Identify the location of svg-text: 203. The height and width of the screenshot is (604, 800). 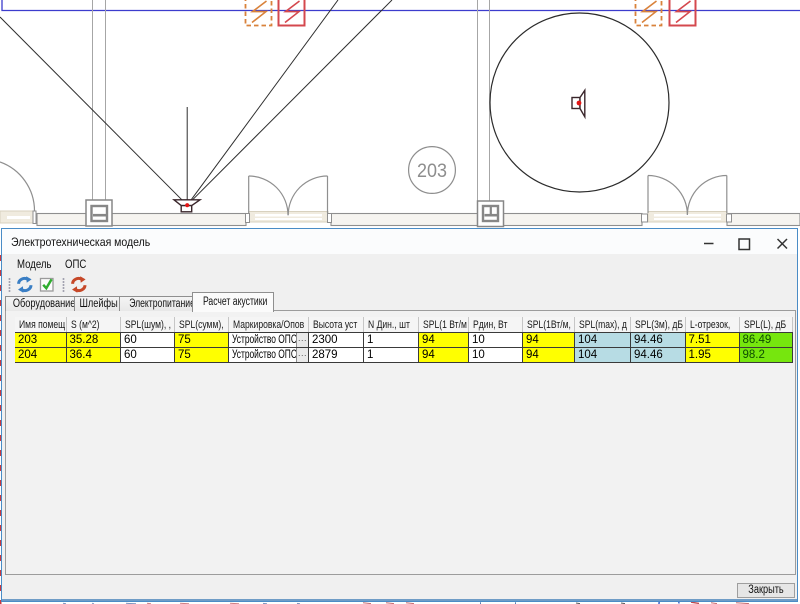
(432, 171).